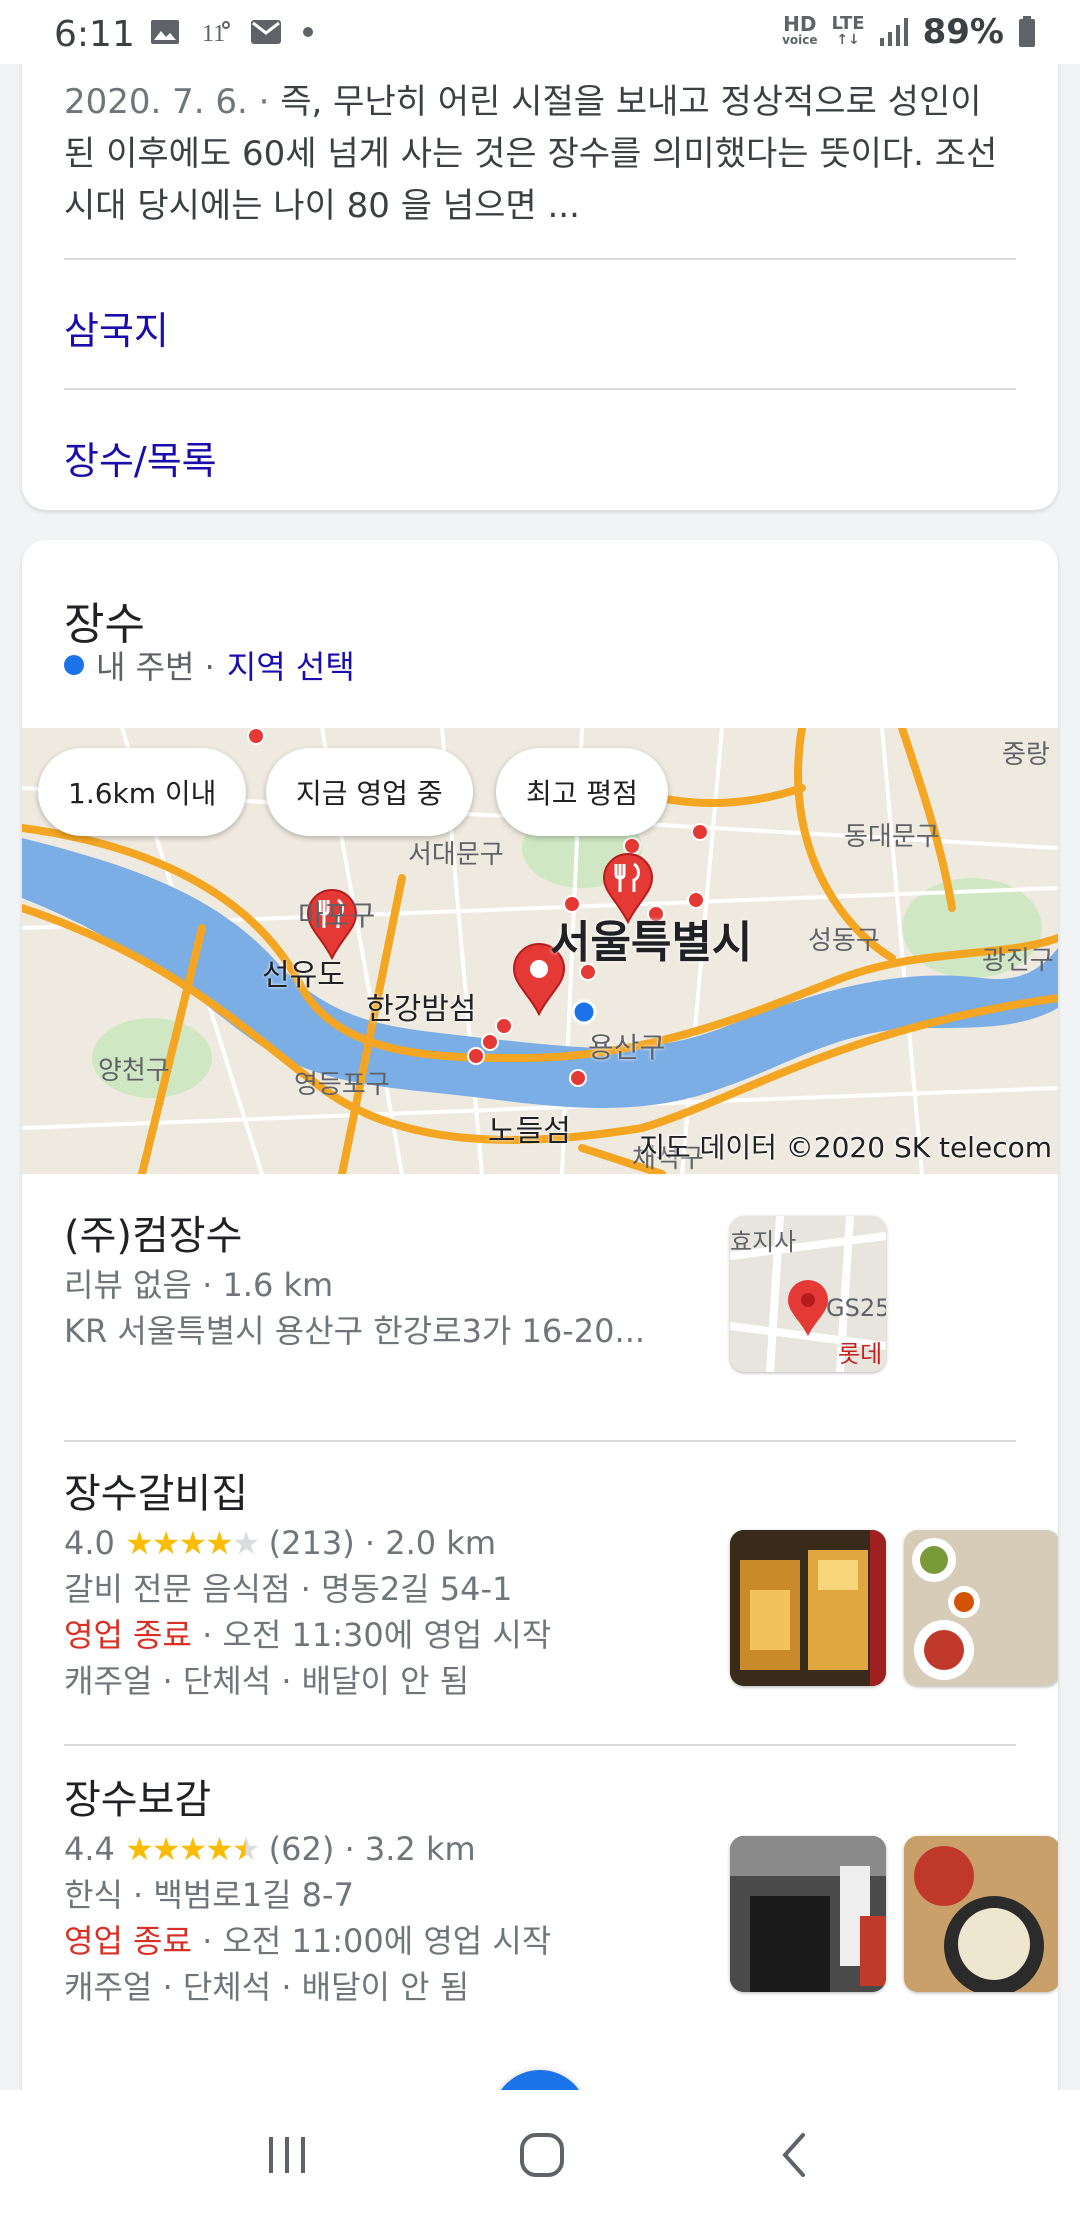 Image resolution: width=1080 pixels, height=2220 pixels. I want to click on map-label: 성동구, so click(844, 941).